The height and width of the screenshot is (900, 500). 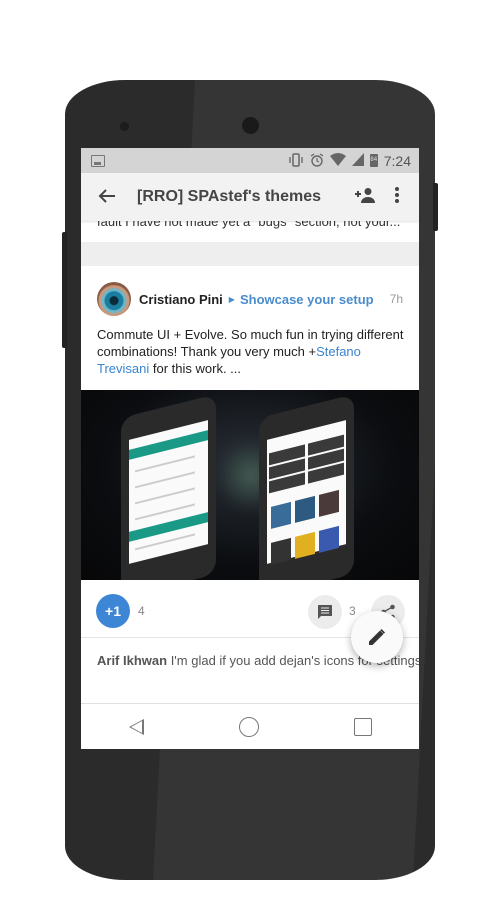 I want to click on front-camera, so click(x=250, y=125).